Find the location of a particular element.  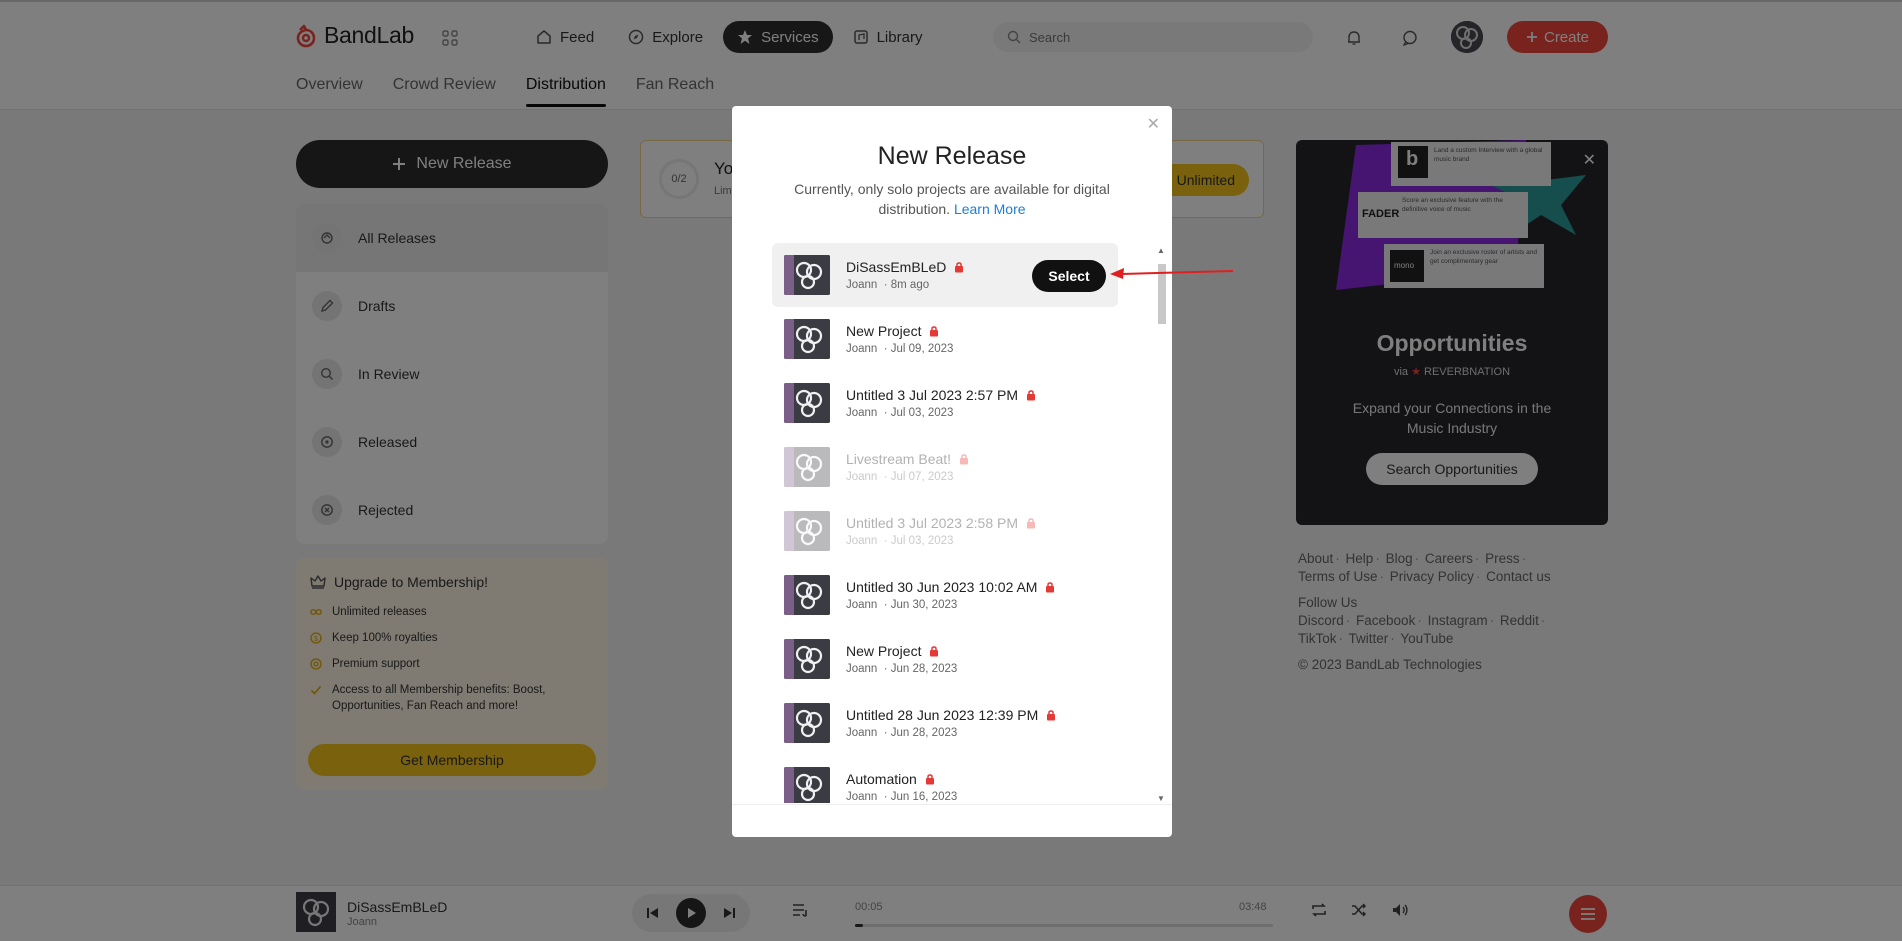

project-name-row: Untitled 28 Jun 2023 12:39 PM is located at coordinates (951, 715).